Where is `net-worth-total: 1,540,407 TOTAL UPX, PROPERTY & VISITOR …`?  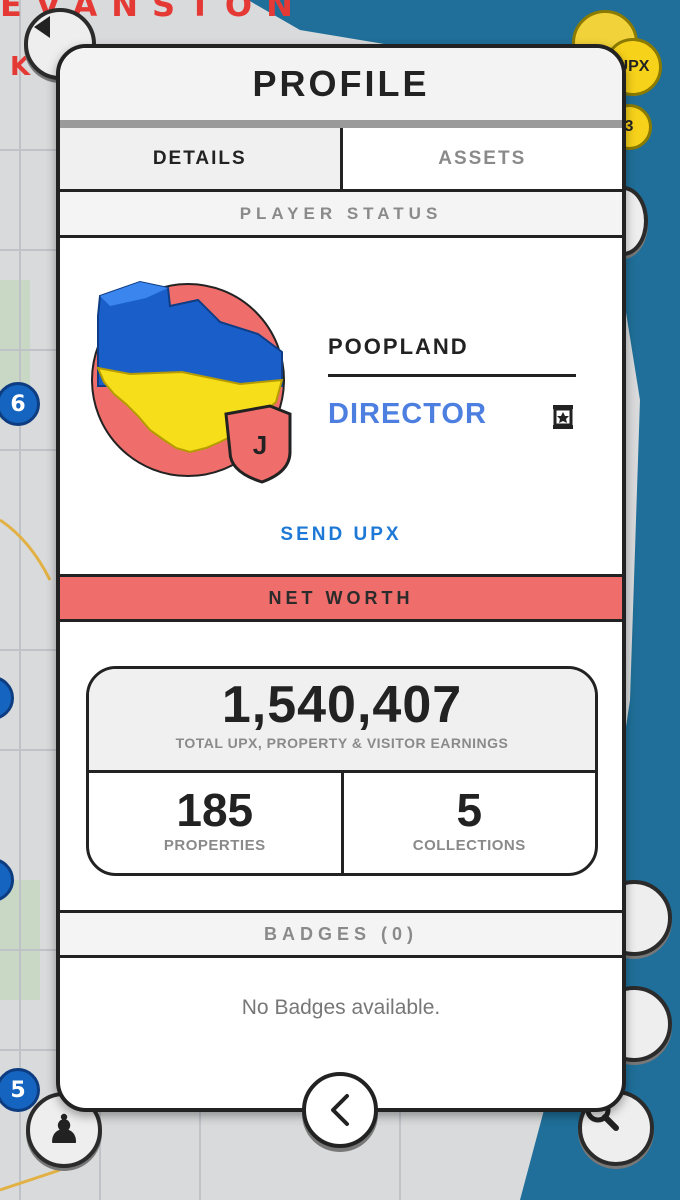
net-worth-total: 1,540,407 TOTAL UPX, PROPERTY & VISITOR … is located at coordinates (342, 721).